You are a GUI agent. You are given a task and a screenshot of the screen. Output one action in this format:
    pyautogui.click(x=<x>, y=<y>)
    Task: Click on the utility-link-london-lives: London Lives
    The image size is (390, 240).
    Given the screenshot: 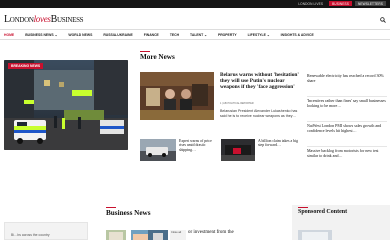 What is the action you would take?
    pyautogui.click(x=310, y=3)
    